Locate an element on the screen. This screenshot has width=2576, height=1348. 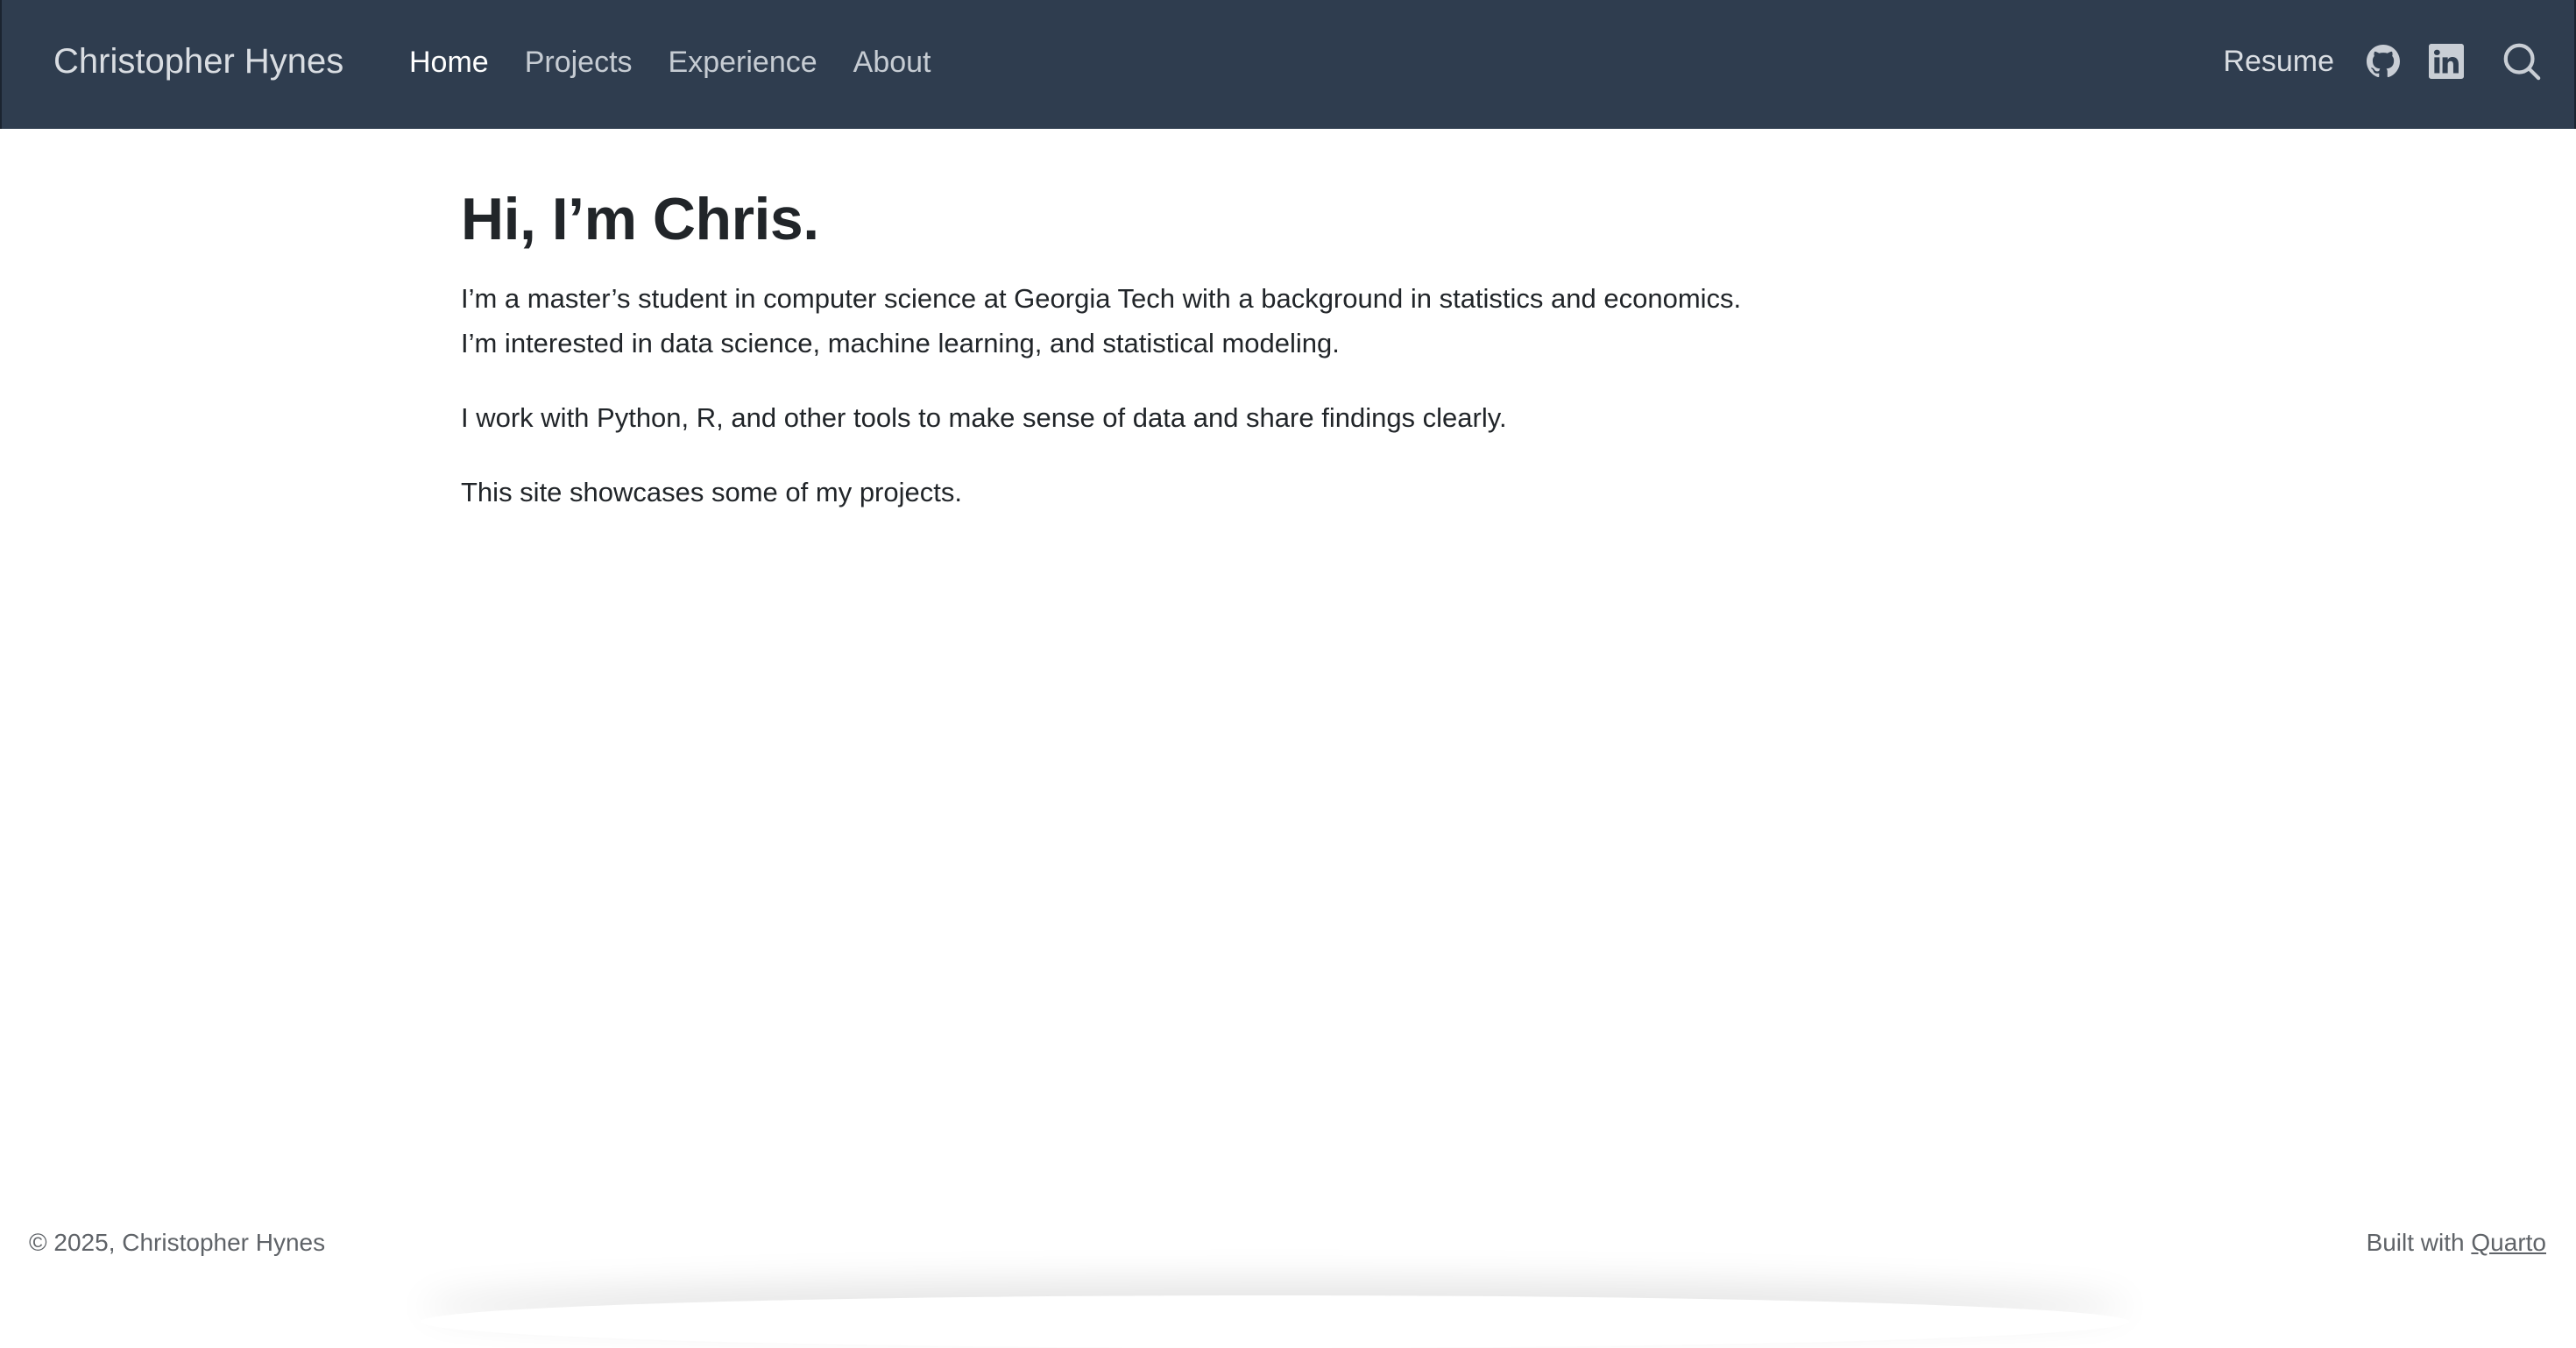
github-icon is located at coordinates (2383, 61).